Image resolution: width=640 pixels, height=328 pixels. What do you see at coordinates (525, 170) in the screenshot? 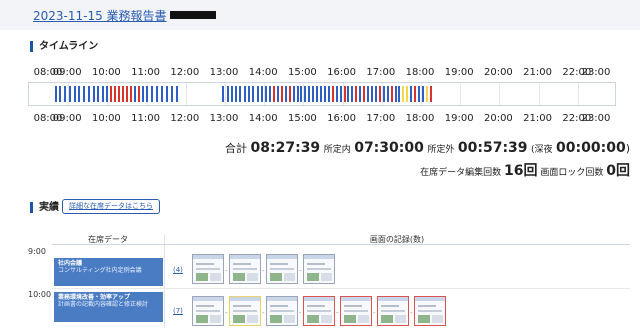
I see `summary-counts: 在席データ編集回数 16回 画面ロック回数 0回` at bounding box center [525, 170].